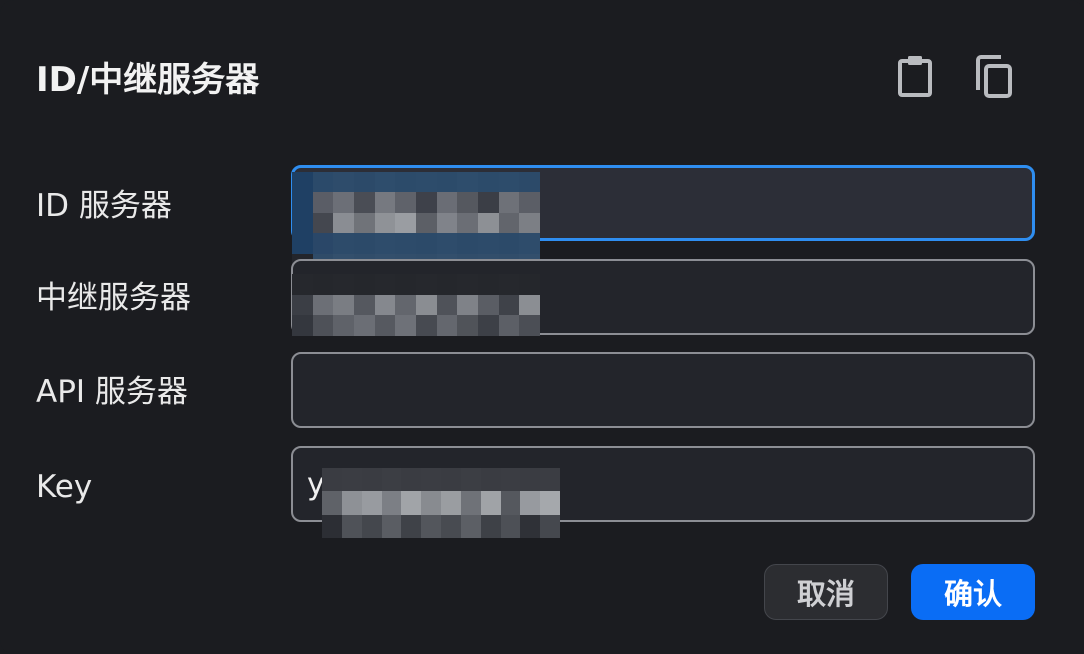 The image size is (1084, 654). I want to click on api-server-input, so click(663, 390).